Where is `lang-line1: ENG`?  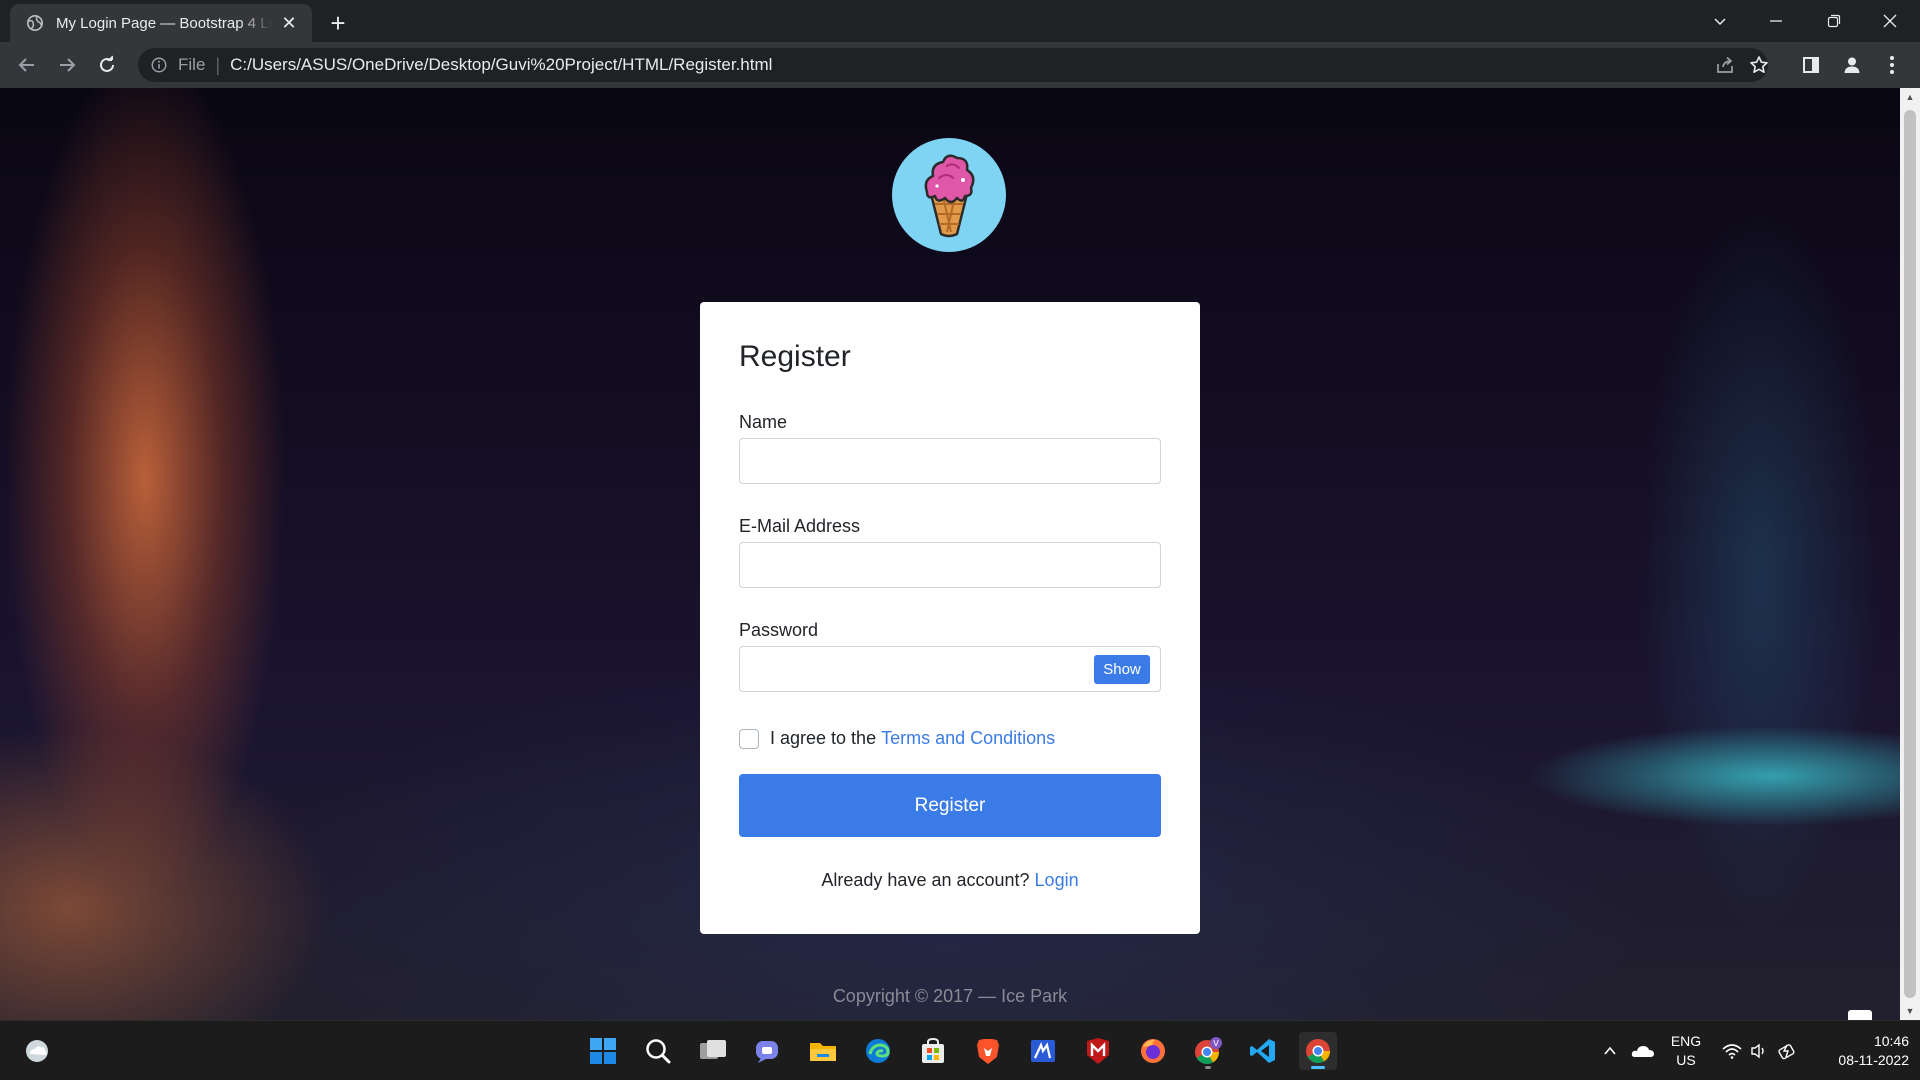
lang-line1: ENG is located at coordinates (1686, 1041).